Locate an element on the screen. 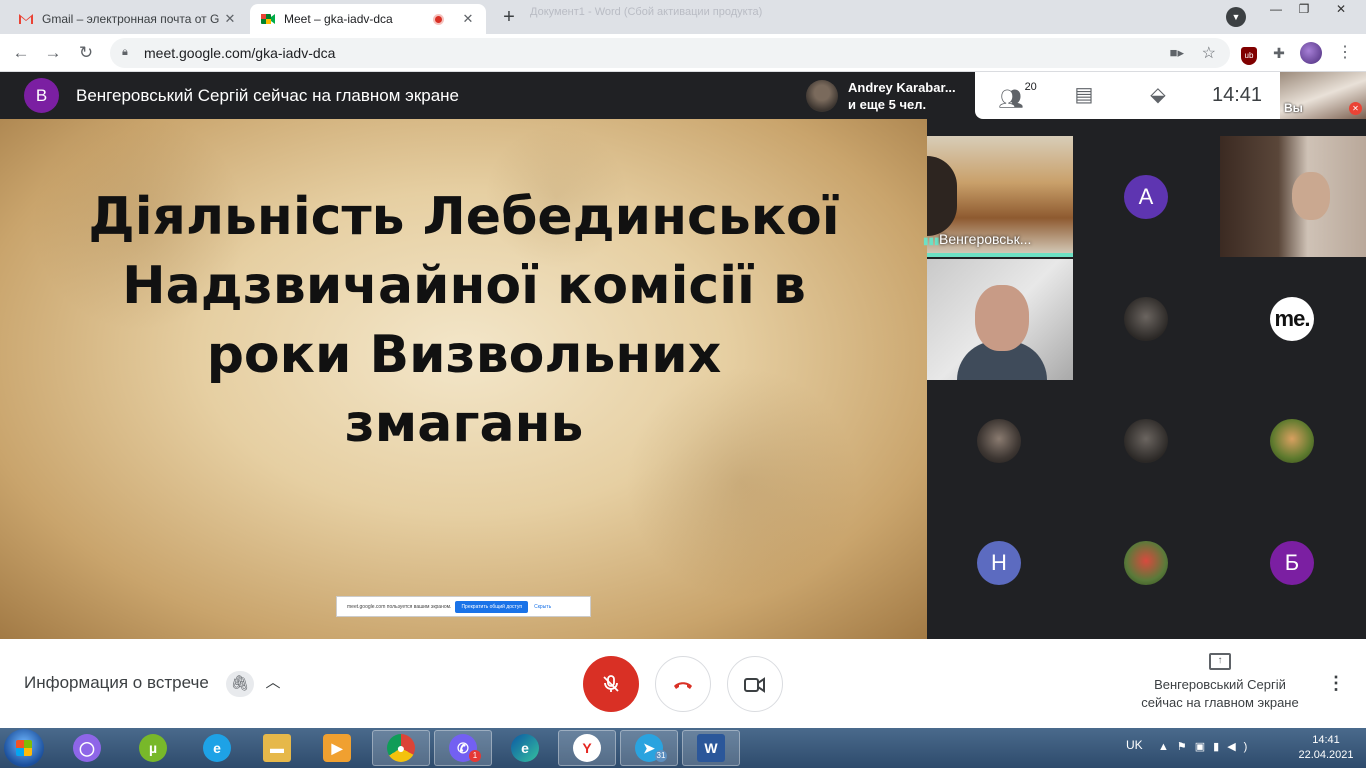  yandex-browser-icon: Y is located at coordinates (587, 748).